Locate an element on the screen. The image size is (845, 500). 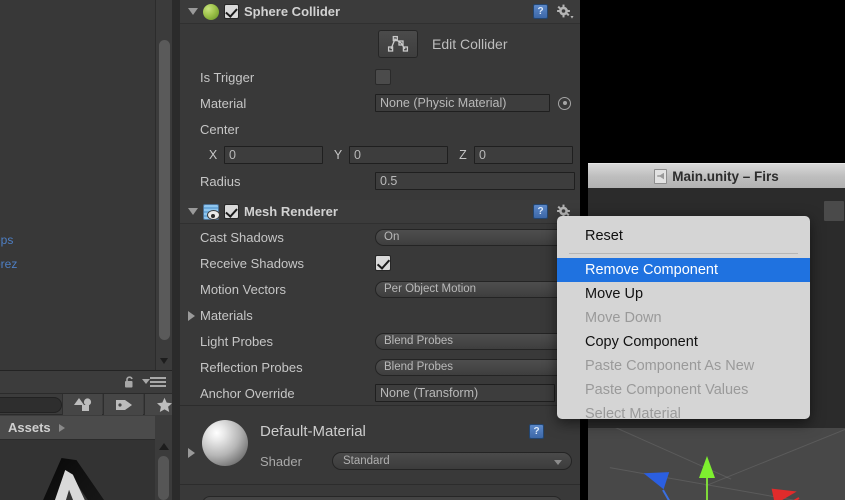
motion-vectors-dropdown: Per Object Motion is located at coordinates (475, 289).